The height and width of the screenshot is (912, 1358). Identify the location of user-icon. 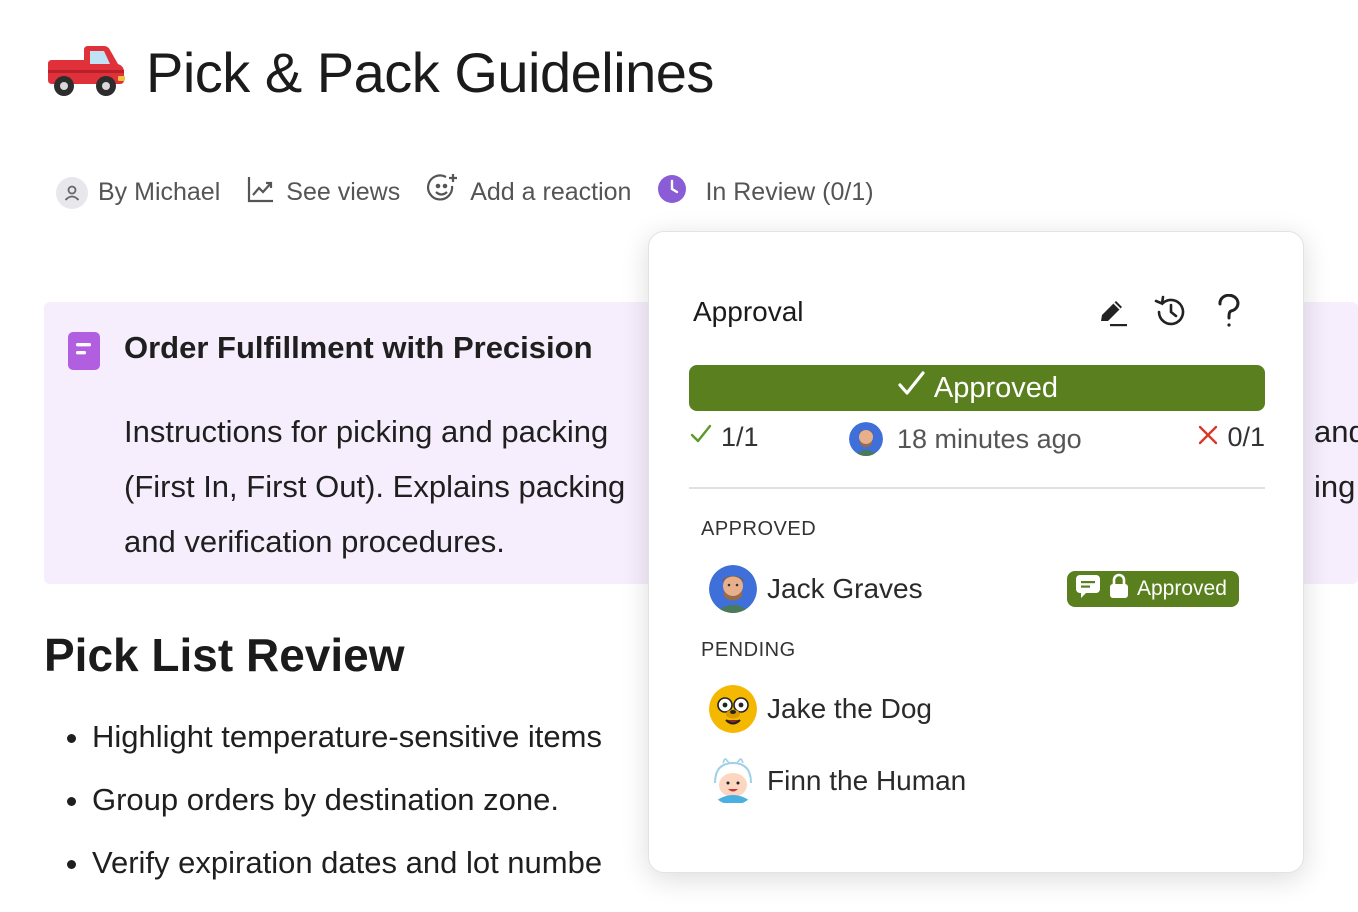
(72, 192).